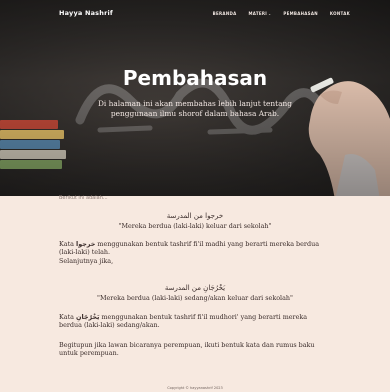 The height and width of the screenshot is (392, 390). I want to click on nav-item-beranda: BERANDA, so click(225, 13).